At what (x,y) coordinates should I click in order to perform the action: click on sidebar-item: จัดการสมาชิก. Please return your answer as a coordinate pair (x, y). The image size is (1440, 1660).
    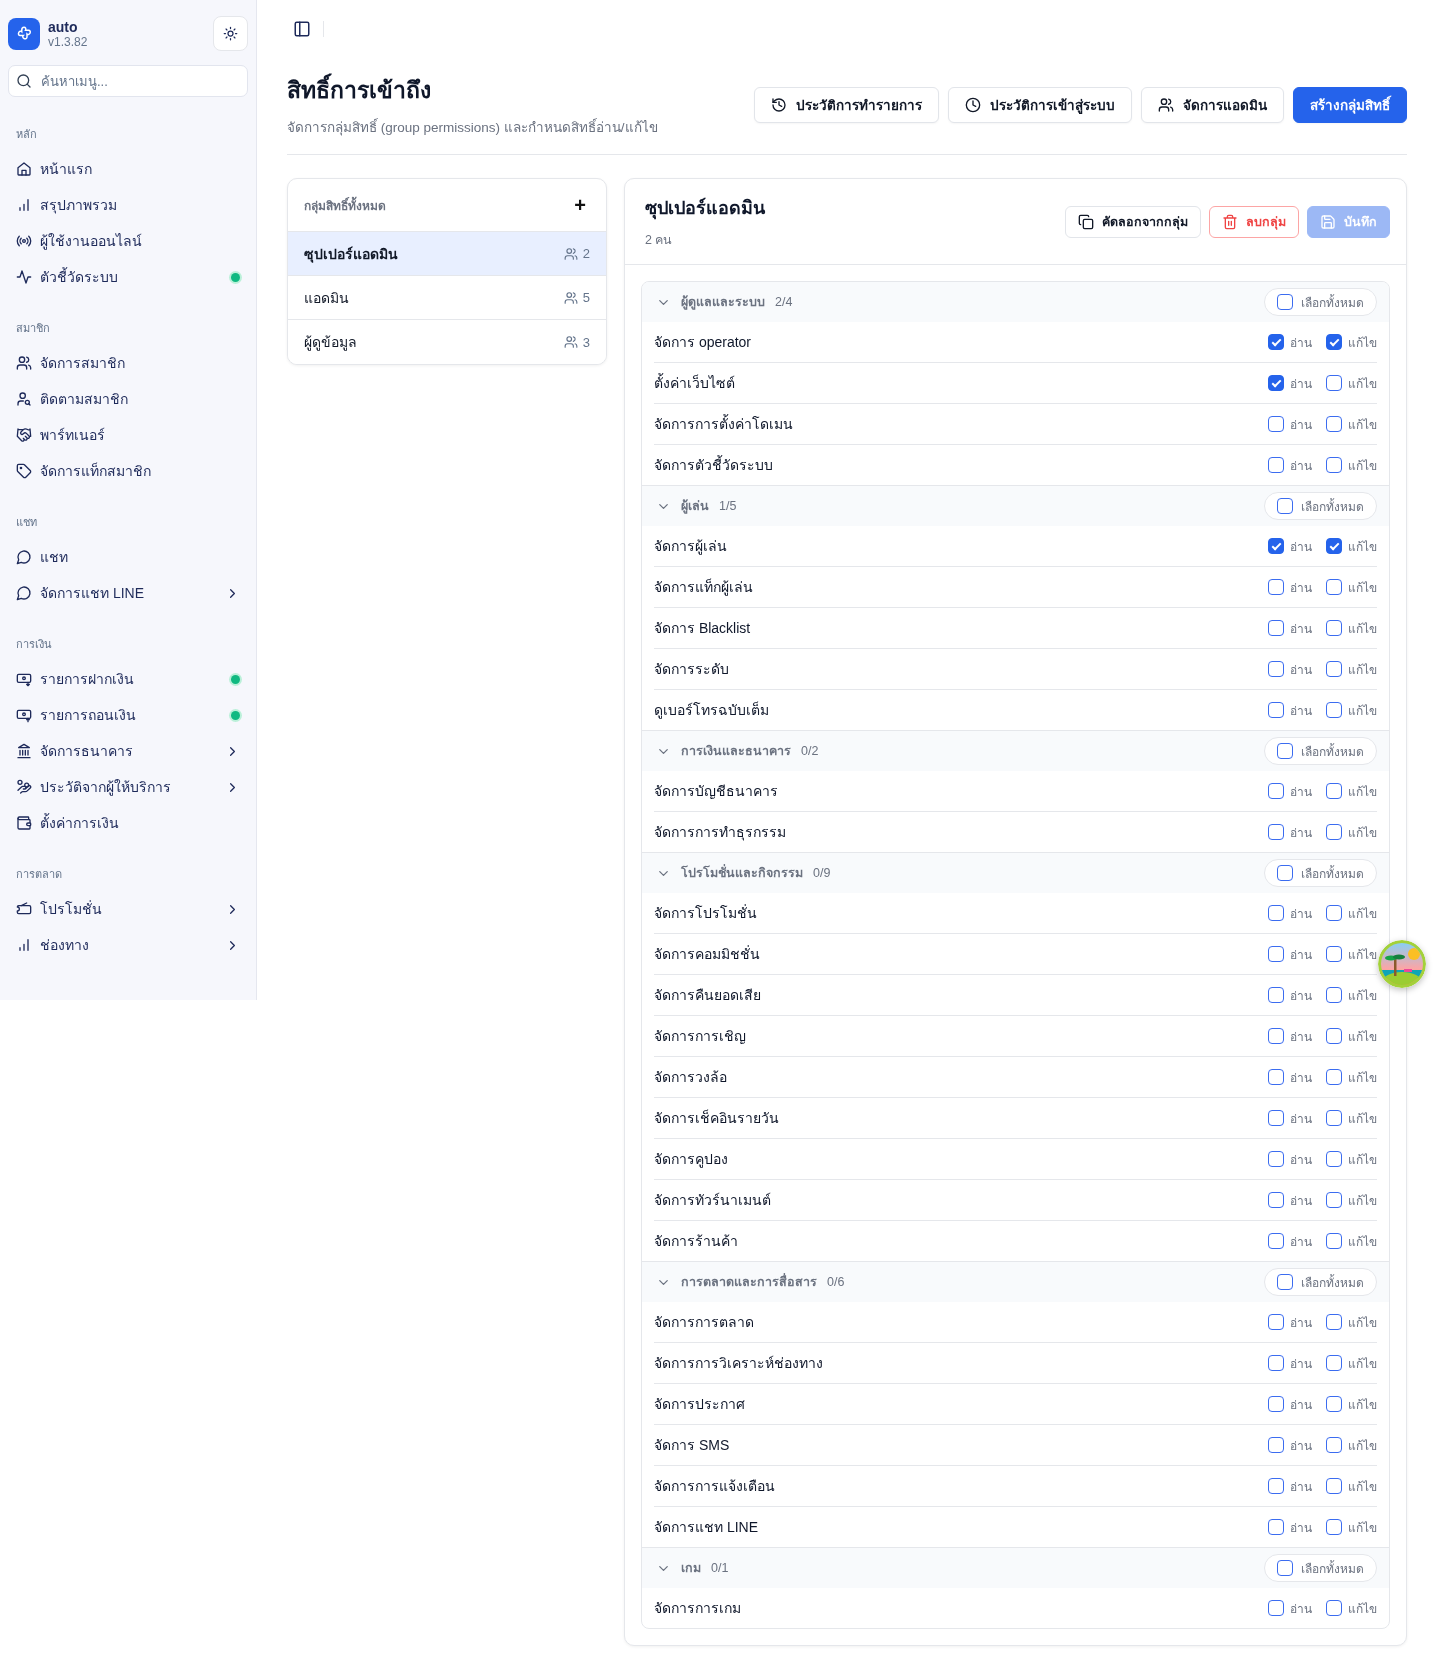
    Looking at the image, I should click on (128, 363).